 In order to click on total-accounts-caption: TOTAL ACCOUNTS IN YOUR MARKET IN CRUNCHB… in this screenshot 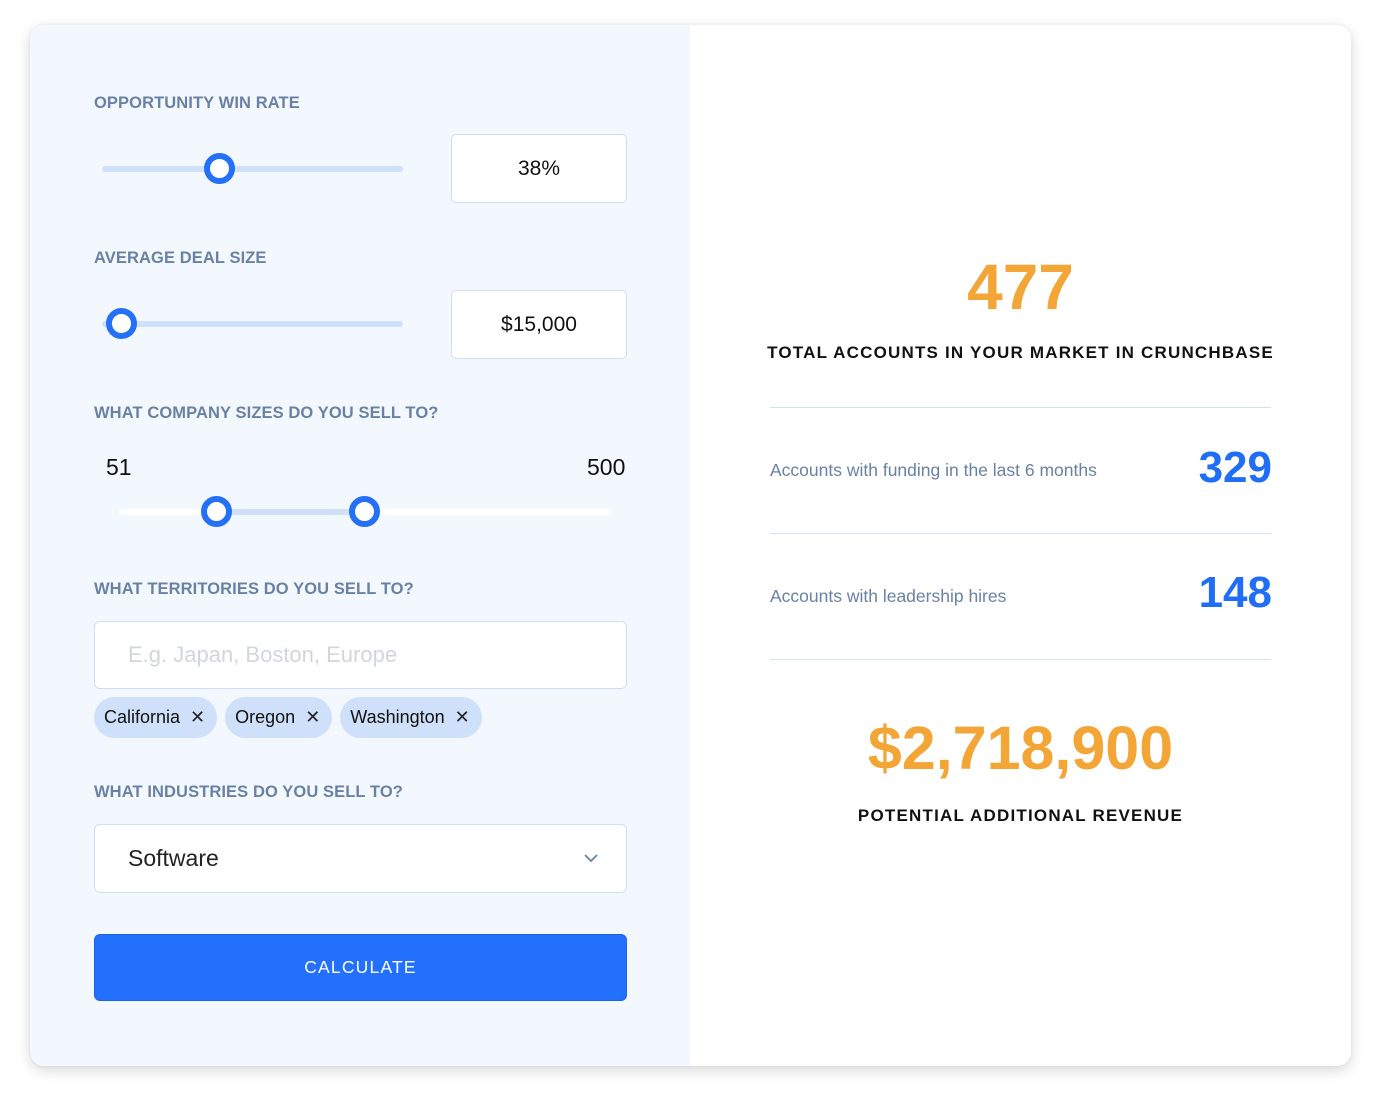, I will do `click(1020, 352)`.